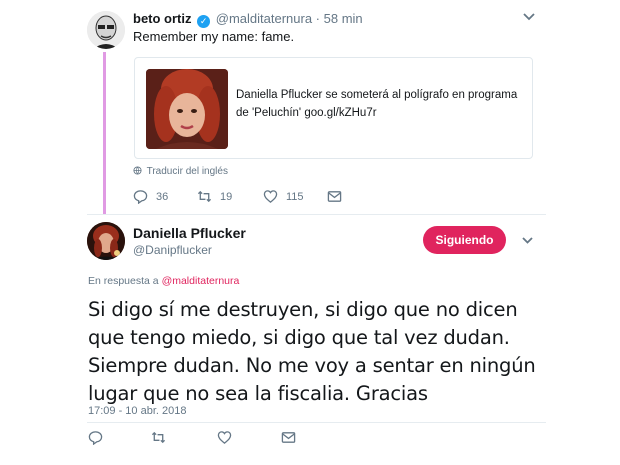 The image size is (620, 465). Describe the element at coordinates (316, 422) in the screenshot. I see `actions-divider` at that location.